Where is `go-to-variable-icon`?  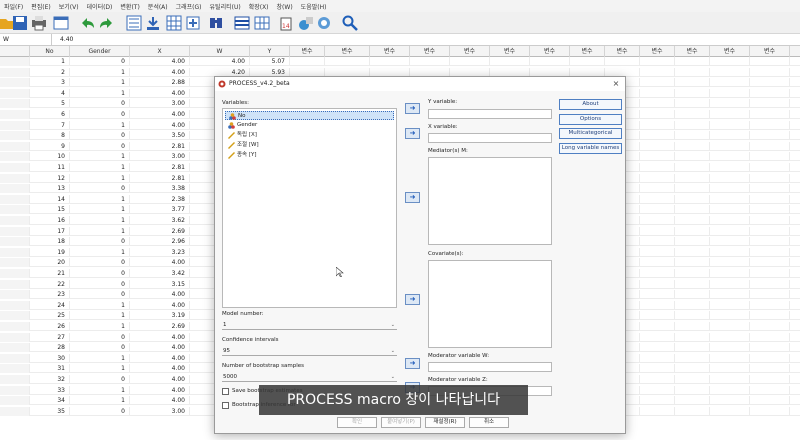 go-to-variable-icon is located at coordinates (153, 23).